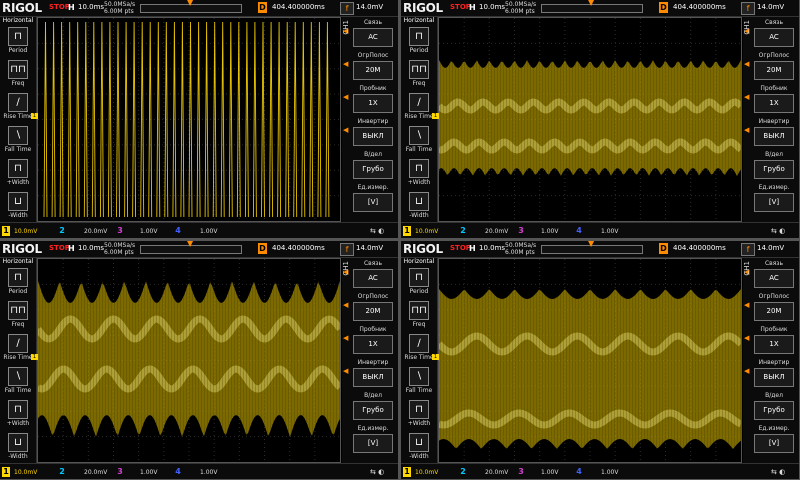  What do you see at coordinates (18, 215) in the screenshot?
I see `measure-item-label: -Width` at bounding box center [18, 215].